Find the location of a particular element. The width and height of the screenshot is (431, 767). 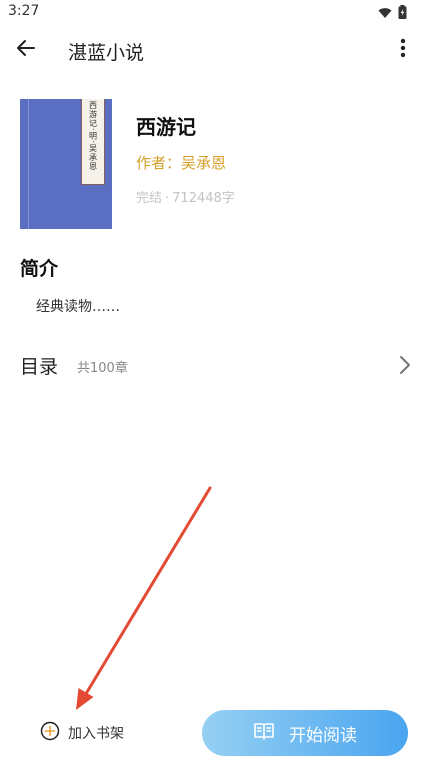

status-bar: 3:27 is located at coordinates (215, 12).